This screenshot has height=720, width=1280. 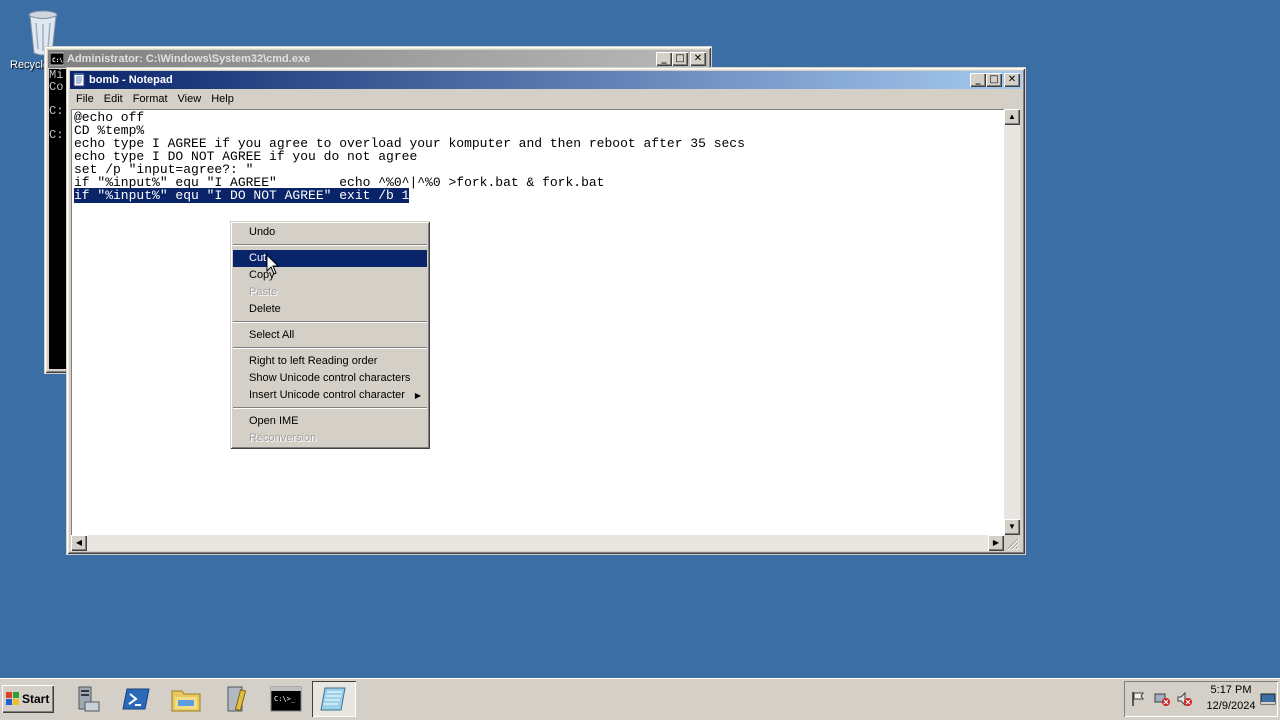 I want to click on start-label: Start, so click(x=36, y=699).